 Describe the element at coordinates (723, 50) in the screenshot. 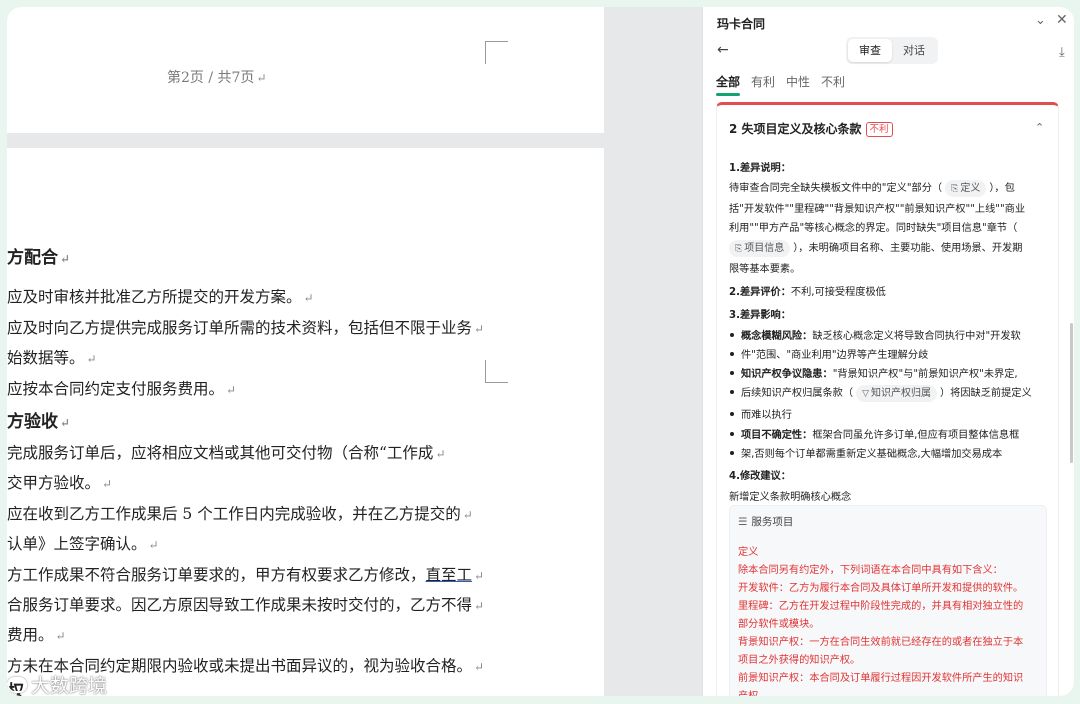

I see `back-arrow-icon: ←` at that location.